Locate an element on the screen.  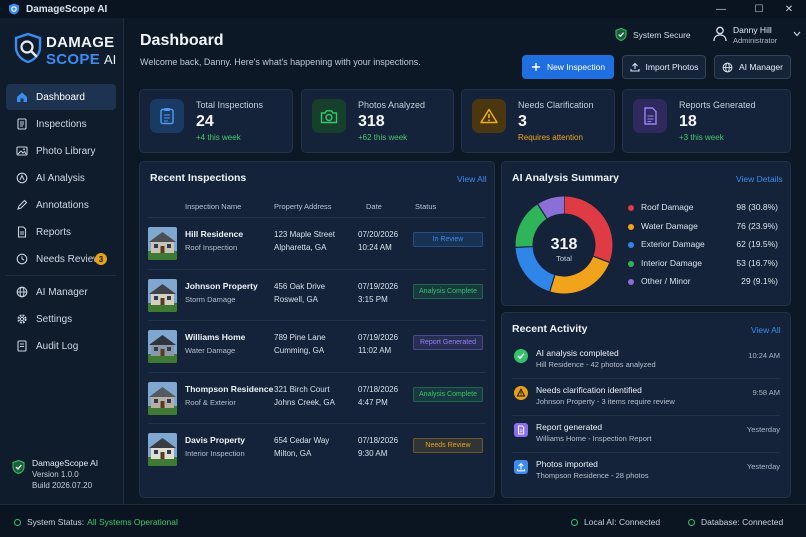
globe-icon is located at coordinates (727, 67).